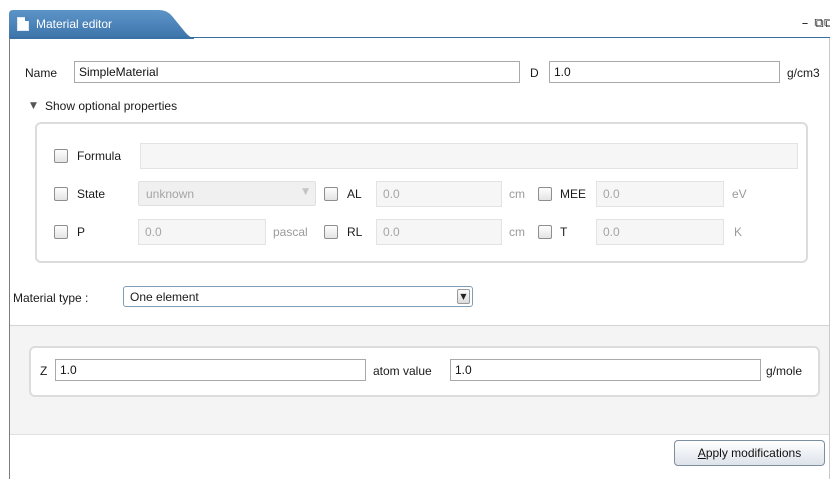 This screenshot has width=830, height=479. What do you see at coordinates (44, 371) in the screenshot?
I see `z-label: Z` at bounding box center [44, 371].